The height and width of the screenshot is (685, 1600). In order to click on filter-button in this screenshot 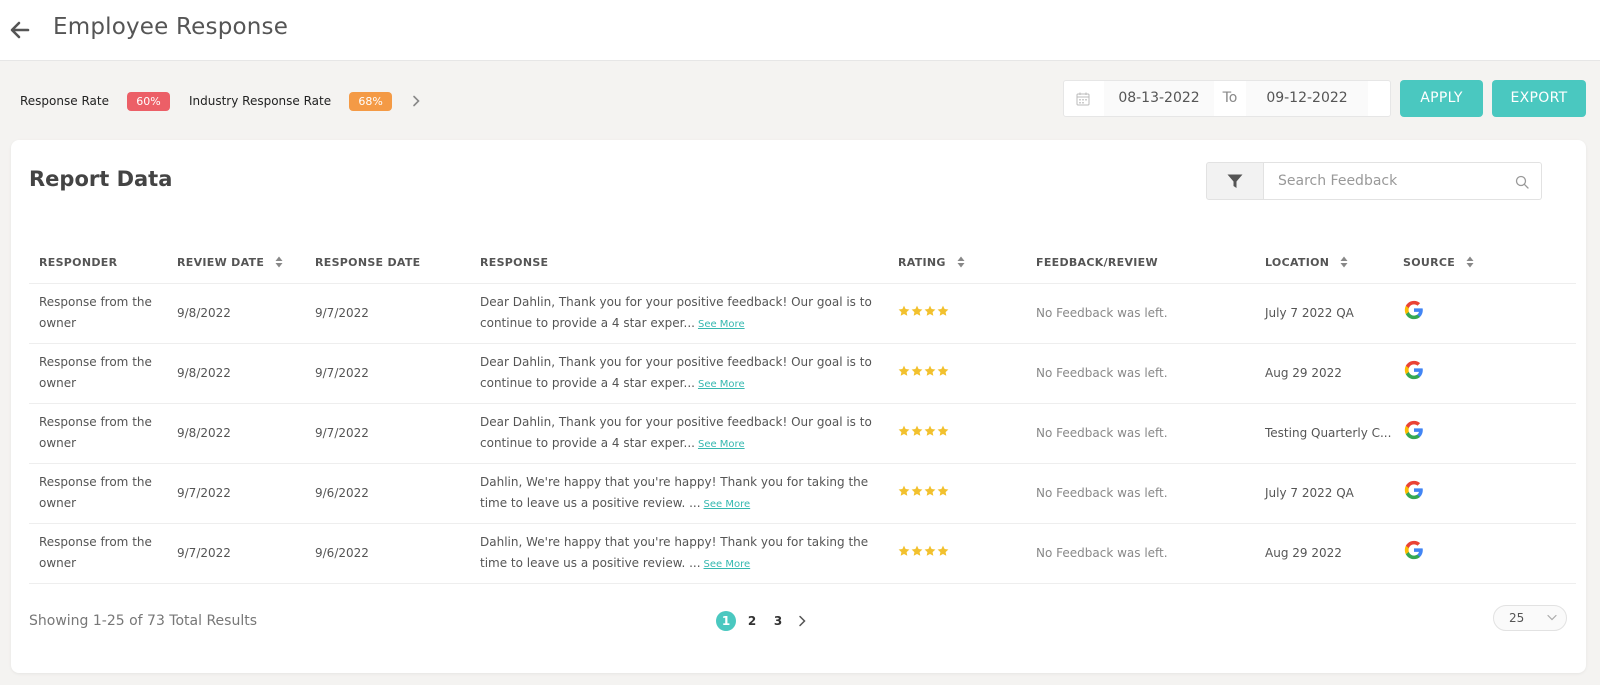, I will do `click(1235, 181)`.